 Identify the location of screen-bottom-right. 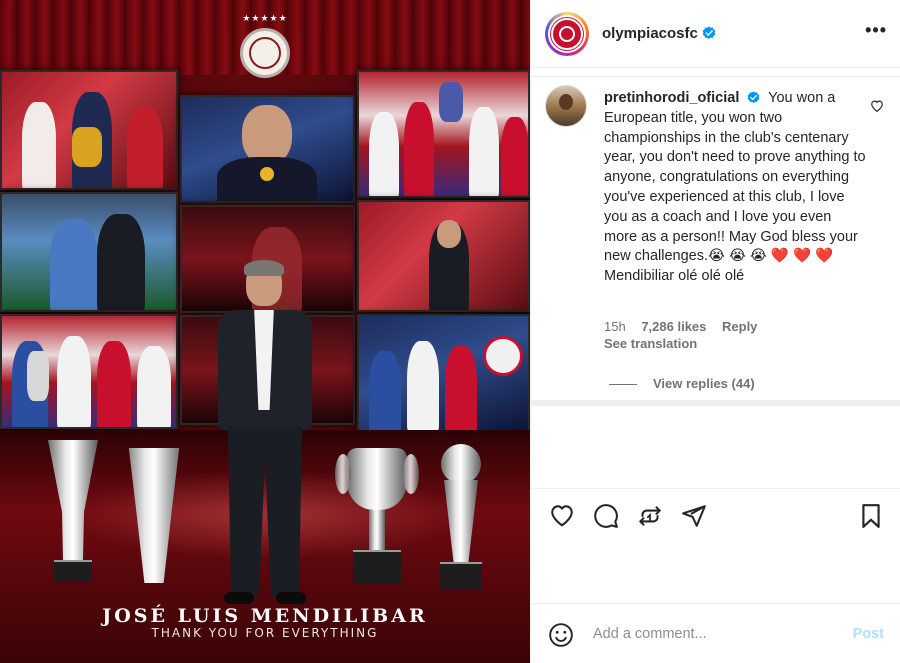
(443, 373).